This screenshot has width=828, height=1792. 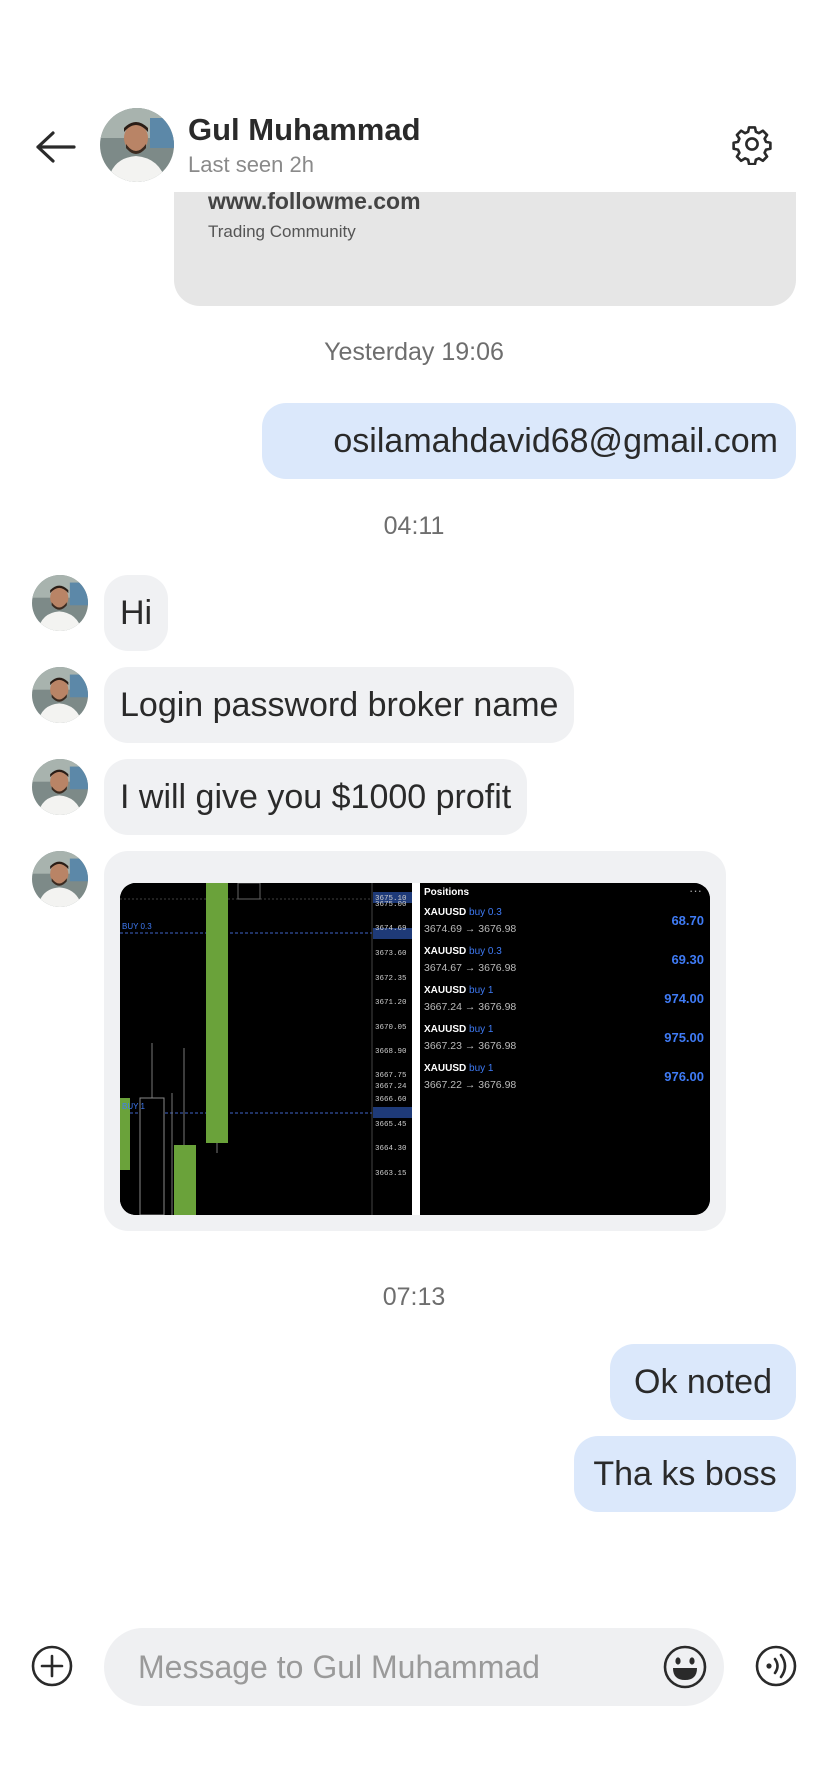 What do you see at coordinates (282, 231) in the screenshot?
I see `link-preview-description: Trading Community` at bounding box center [282, 231].